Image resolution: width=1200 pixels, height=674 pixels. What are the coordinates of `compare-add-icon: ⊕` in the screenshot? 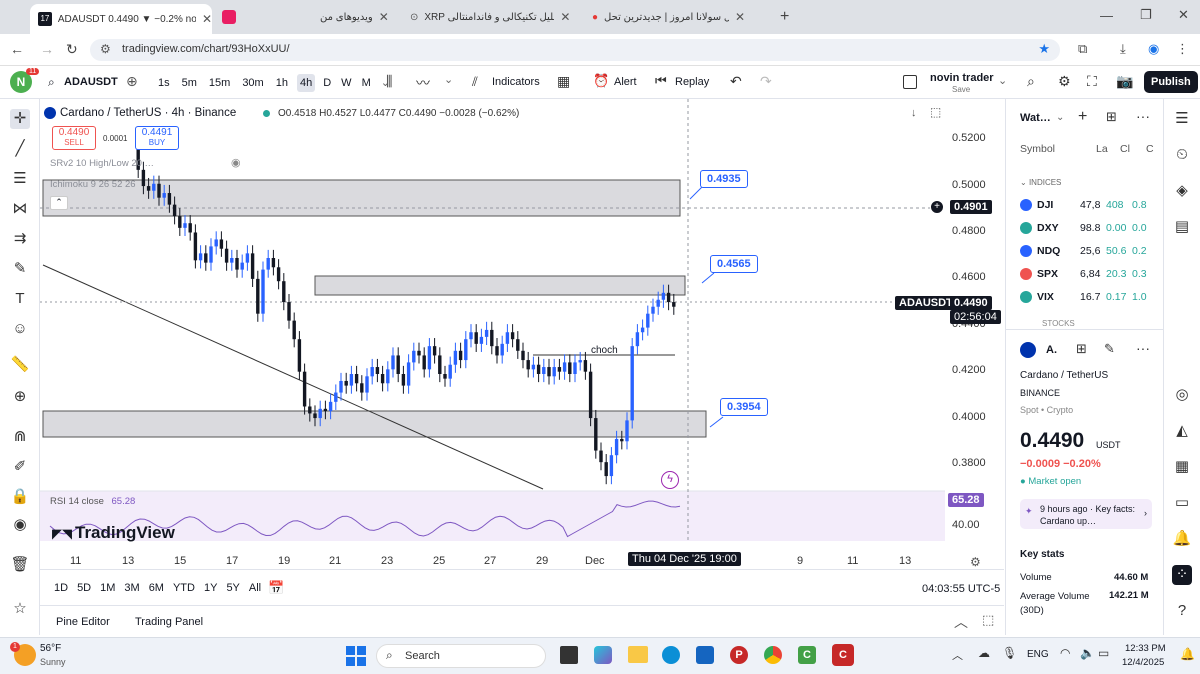 It's located at (132, 81).